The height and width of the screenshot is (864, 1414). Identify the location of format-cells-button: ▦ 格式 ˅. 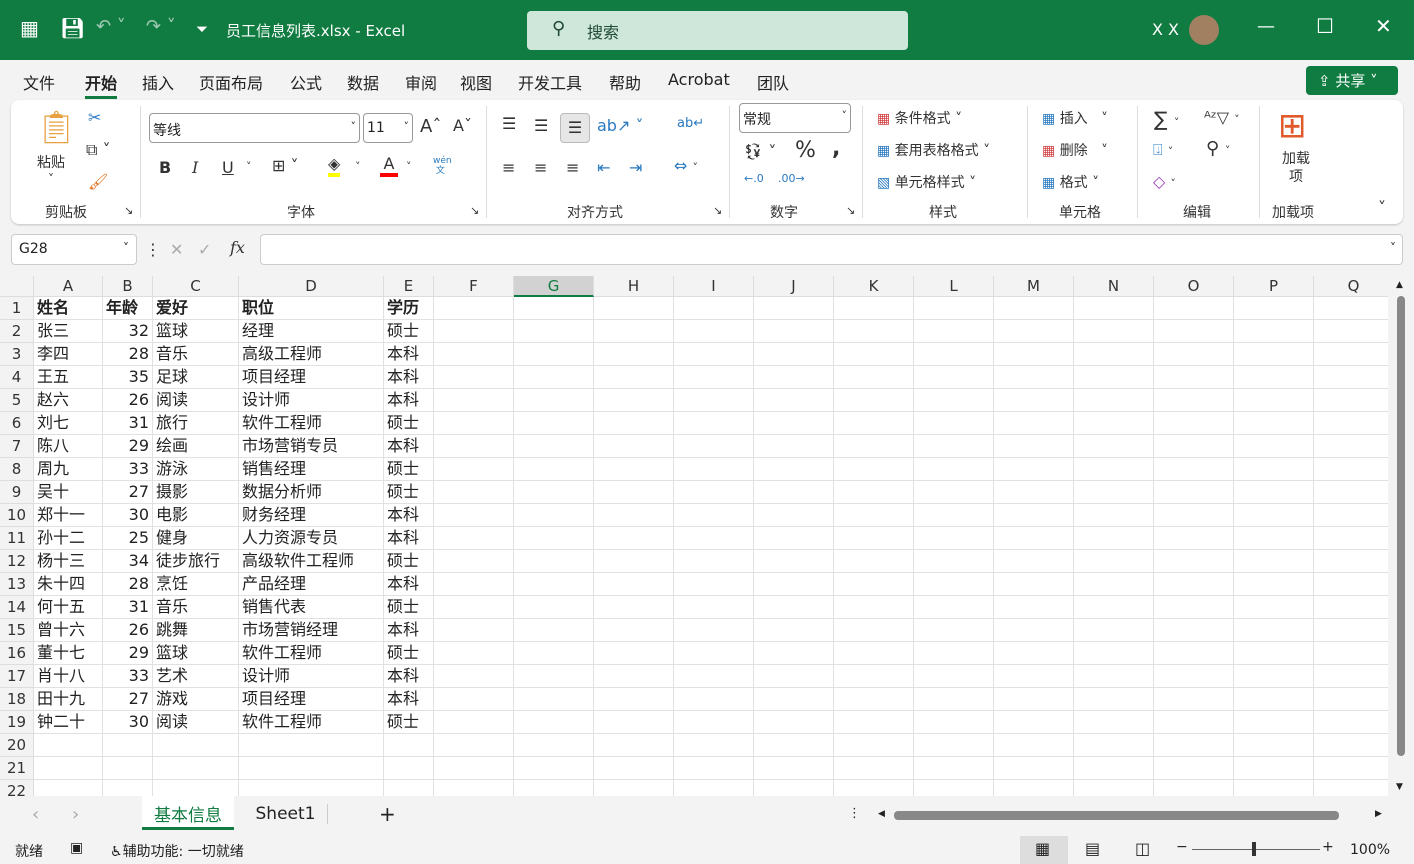
(1070, 182).